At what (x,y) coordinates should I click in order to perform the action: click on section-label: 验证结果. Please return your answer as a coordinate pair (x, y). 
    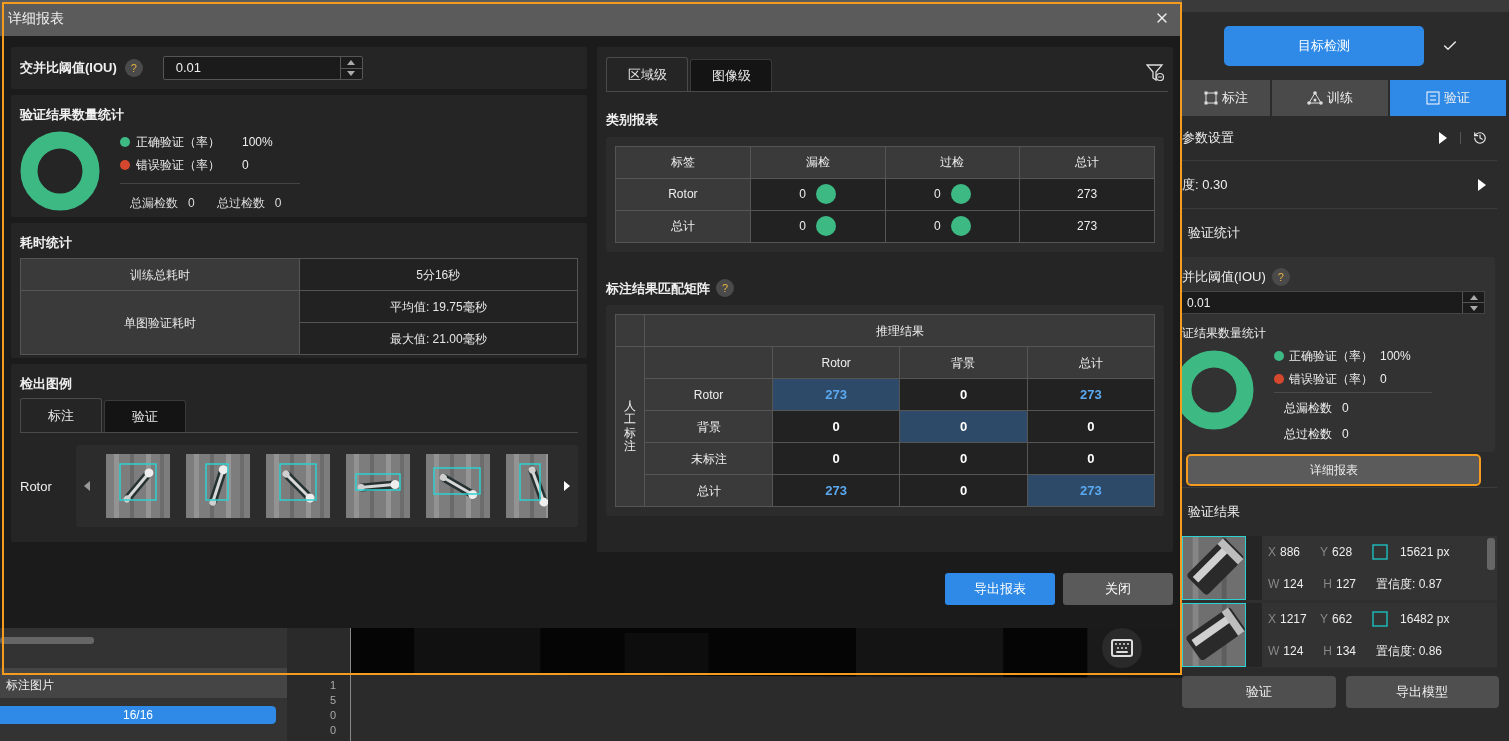
    Looking at the image, I should click on (1214, 512).